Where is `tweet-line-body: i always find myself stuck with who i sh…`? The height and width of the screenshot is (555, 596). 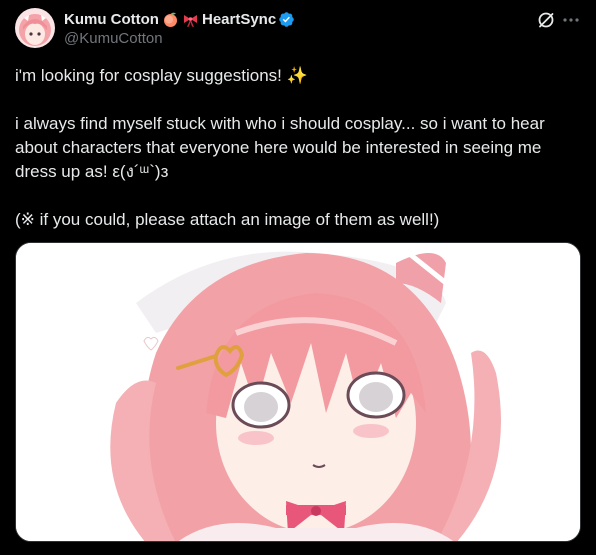 tweet-line-body: i always find myself stuck with who i sh… is located at coordinates (280, 147).